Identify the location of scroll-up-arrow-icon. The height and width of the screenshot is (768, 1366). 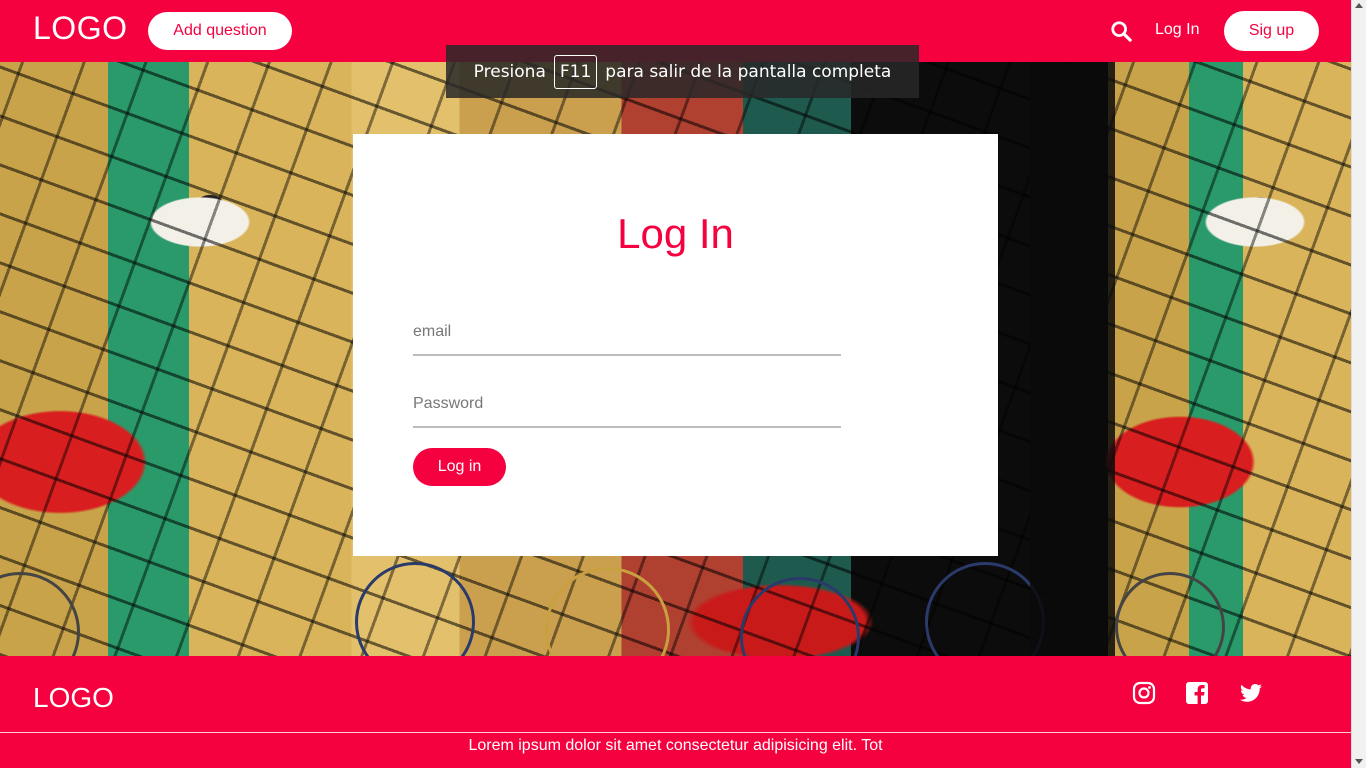
(1359, 5).